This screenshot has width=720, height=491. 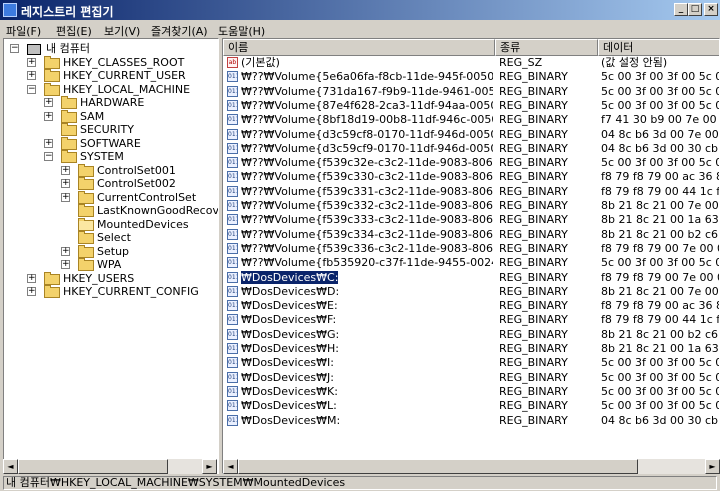 I want to click on title-bar: 레지스트리 편집기 _ □ ×, so click(x=360, y=10).